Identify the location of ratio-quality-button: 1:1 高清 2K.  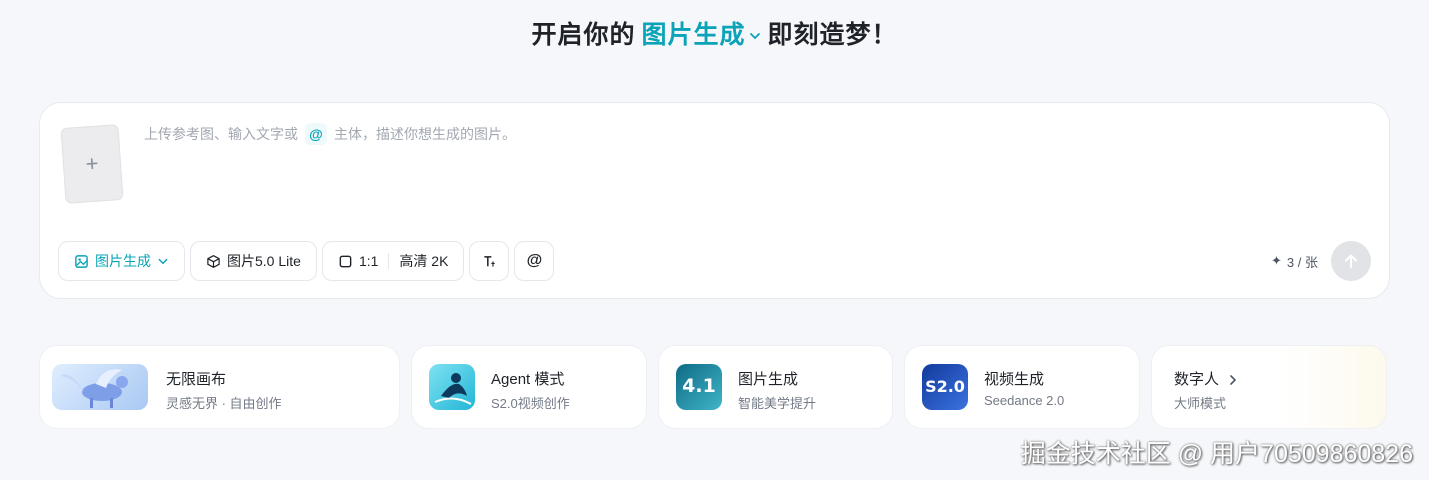
(393, 261).